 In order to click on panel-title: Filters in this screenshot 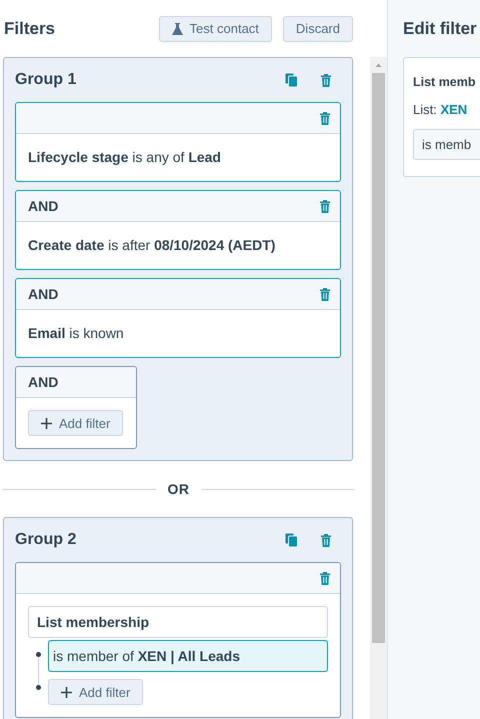, I will do `click(30, 28)`.